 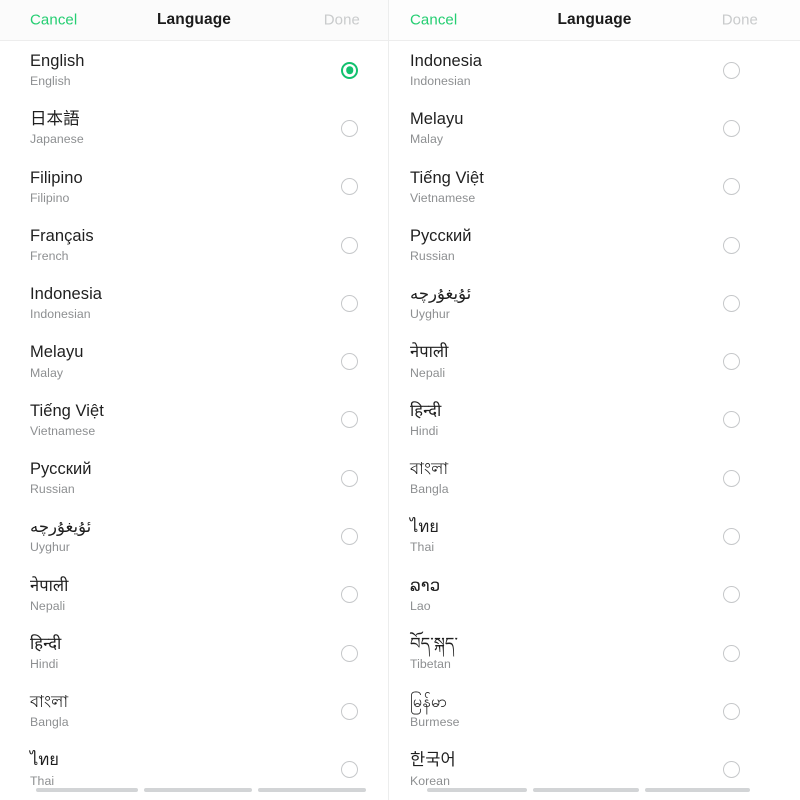 I want to click on language-english-name: Japanese, so click(x=57, y=139).